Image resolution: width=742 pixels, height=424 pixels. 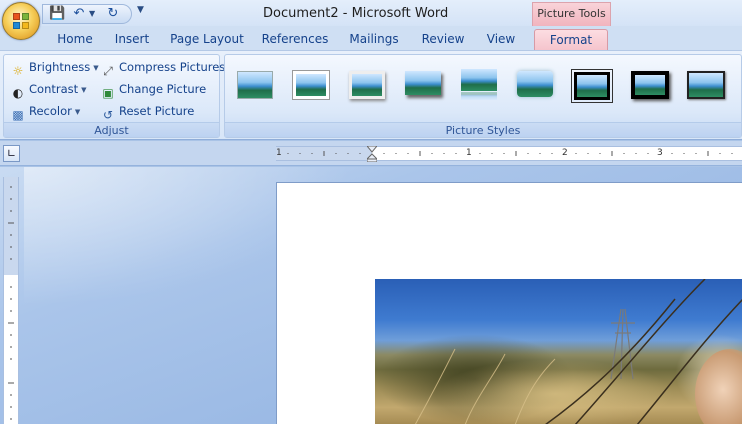 I want to click on tab-home: Home, so click(x=75, y=39).